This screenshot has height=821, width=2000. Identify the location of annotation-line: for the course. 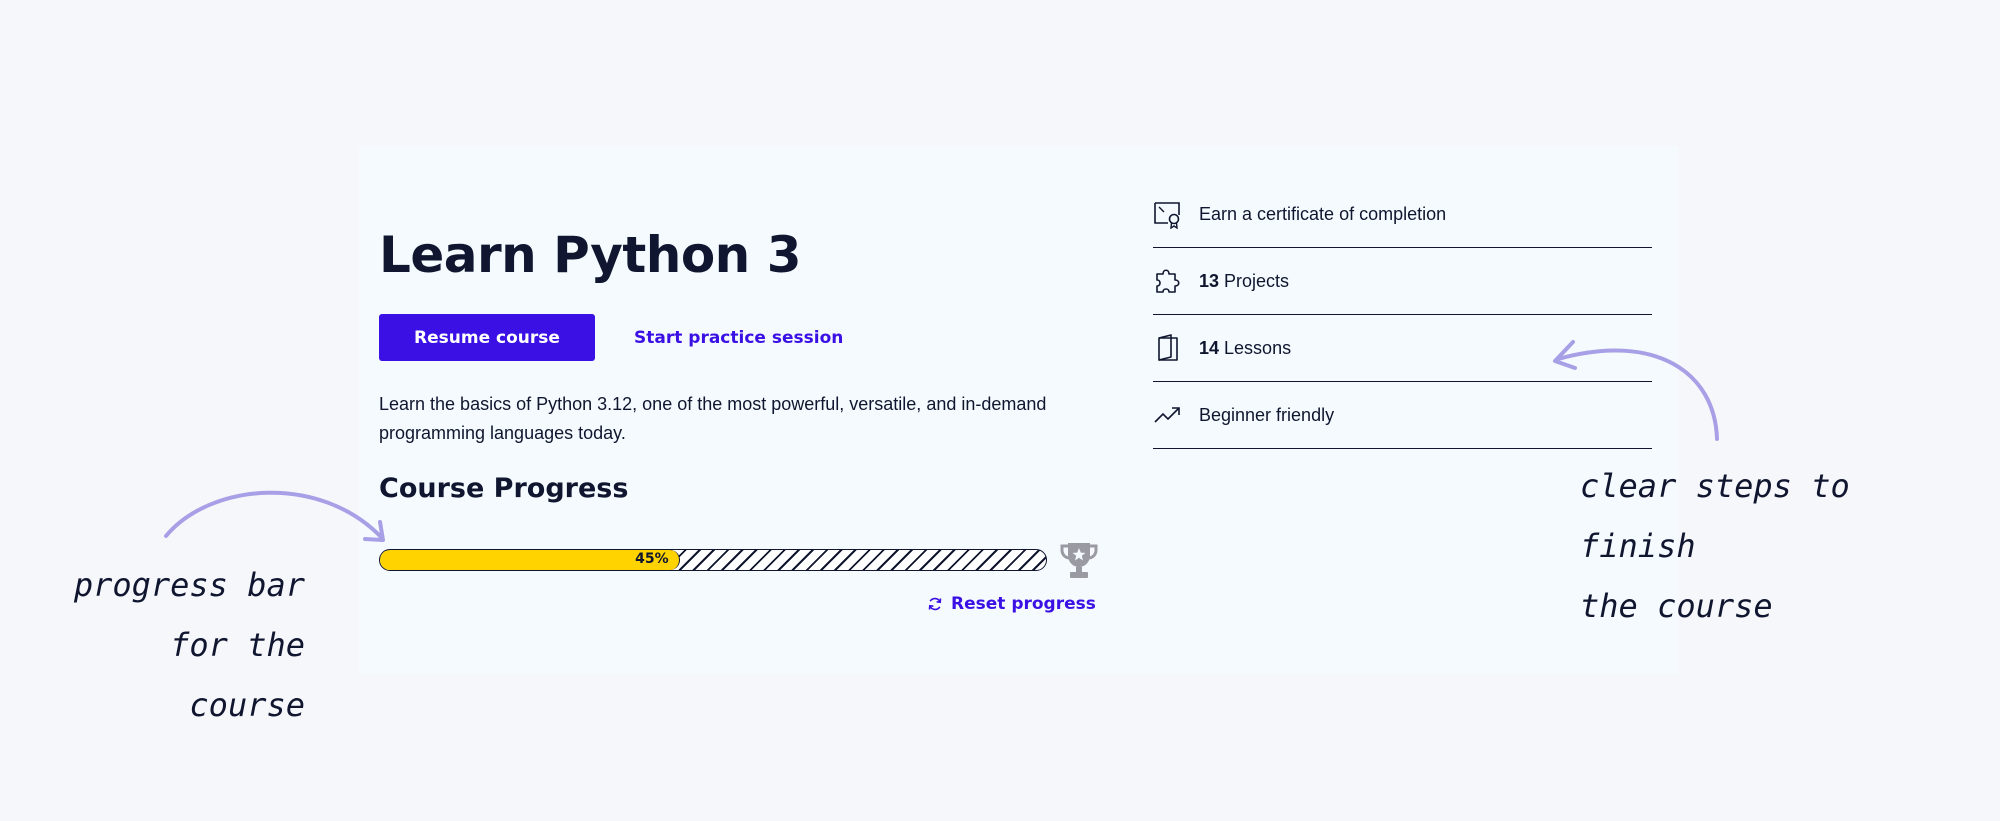
(237, 675).